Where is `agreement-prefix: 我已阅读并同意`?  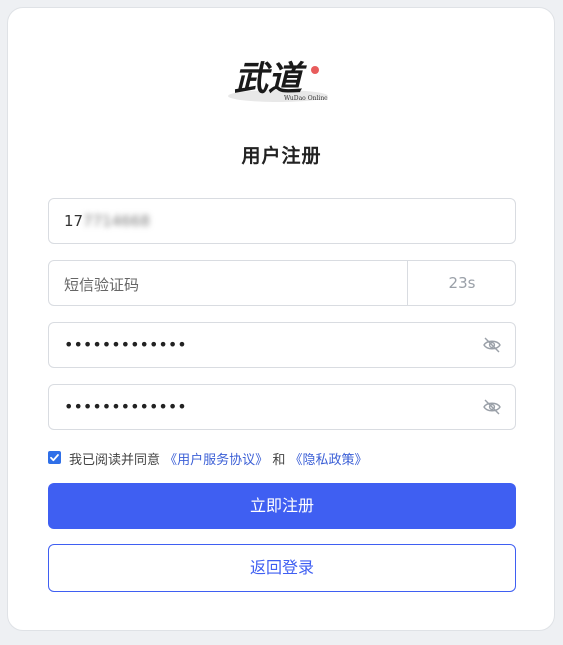 agreement-prefix: 我已阅读并同意 is located at coordinates (115, 460).